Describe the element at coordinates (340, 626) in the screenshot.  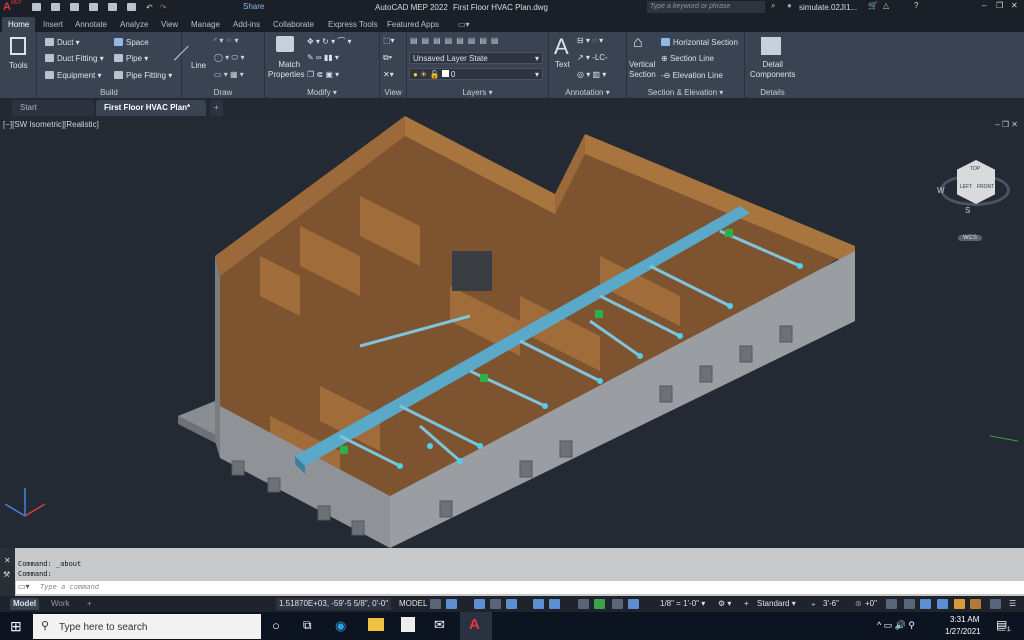
I see `edge-icon: ◉` at that location.